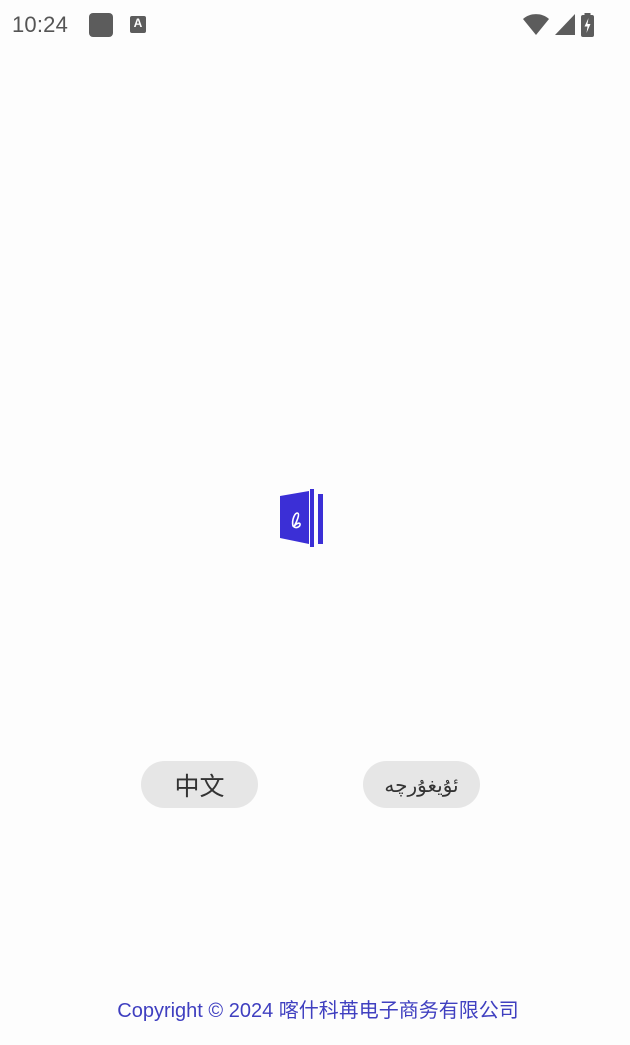 The height and width of the screenshot is (1045, 630). I want to click on uyghur-language-button: ئۇيغۇرچە, so click(421, 784).